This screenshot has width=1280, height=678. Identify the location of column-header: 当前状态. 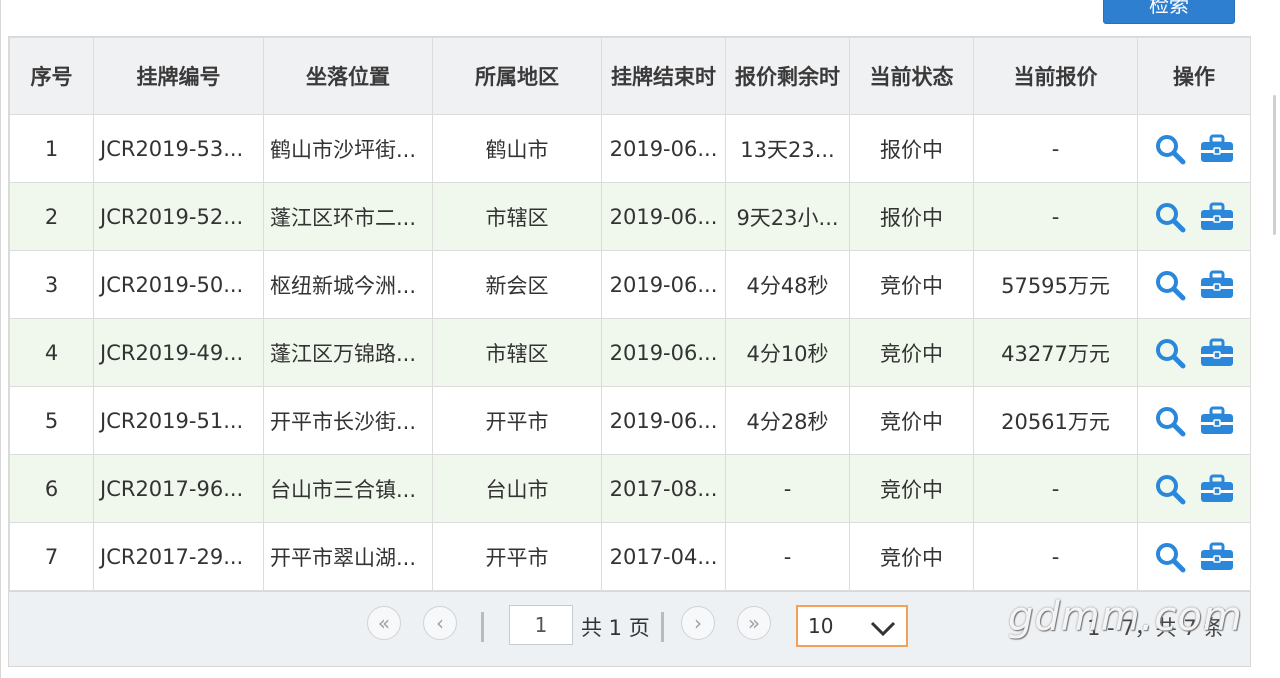
(911, 76).